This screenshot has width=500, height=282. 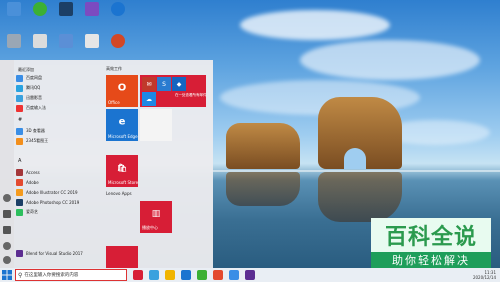 I want to click on taskbar-search-box: ⚲ 在这里输入你要搜索的内容, so click(x=71, y=275).